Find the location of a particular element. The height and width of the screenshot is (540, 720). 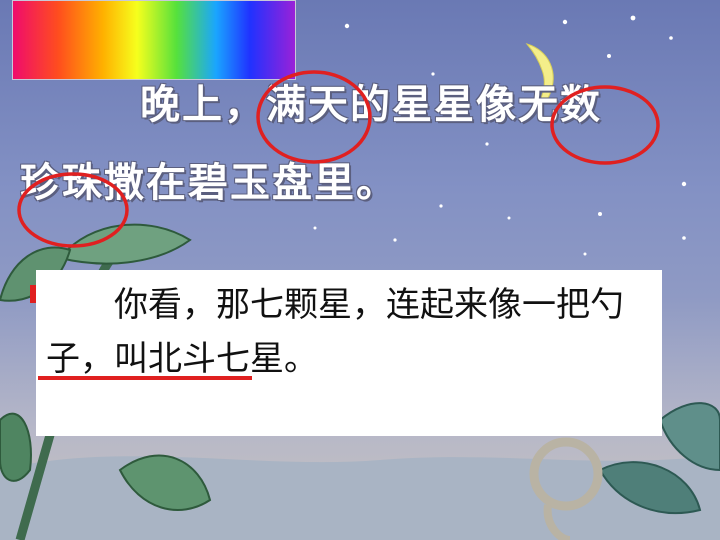

poem-line-2: 珍珠撒在碧玉盘里。 is located at coordinates (209, 183).